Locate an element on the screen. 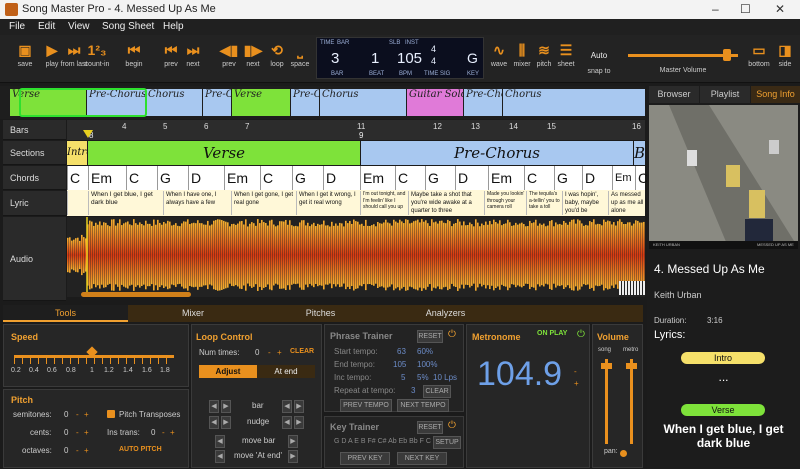  lcd-timesig-bottom: 4 is located at coordinates (433, 61).